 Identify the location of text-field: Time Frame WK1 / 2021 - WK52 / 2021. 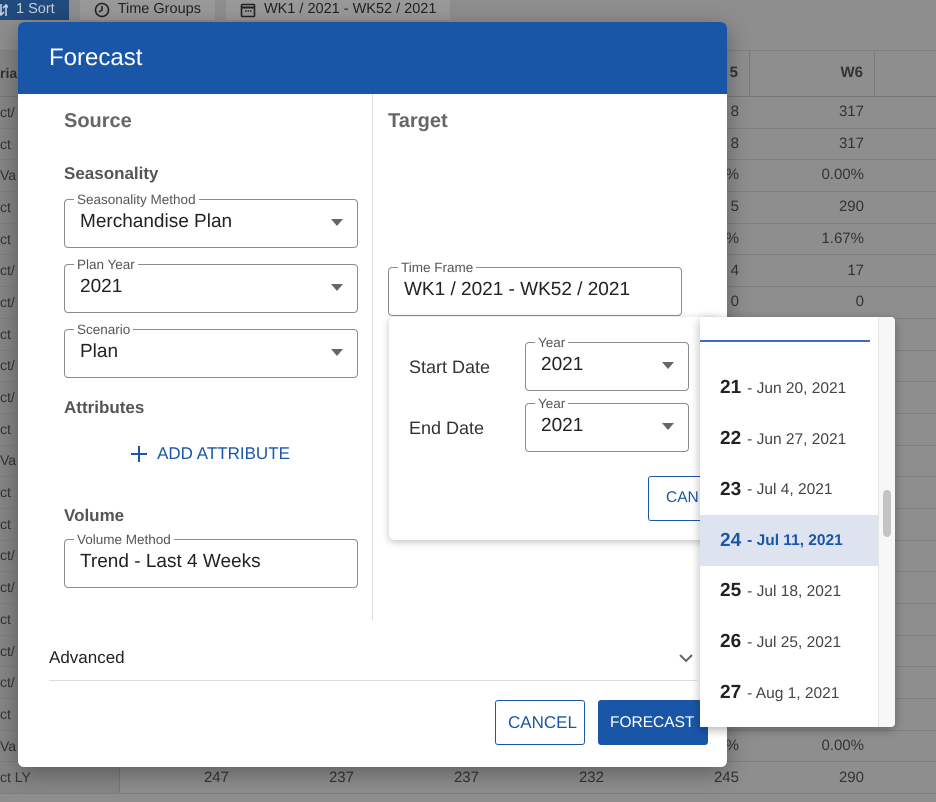
(535, 288).